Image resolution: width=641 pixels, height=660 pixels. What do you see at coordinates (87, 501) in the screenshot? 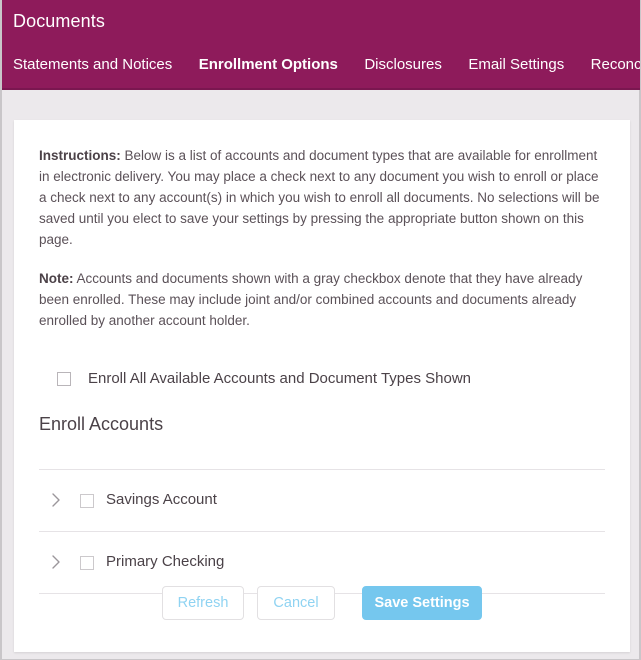
I see `account-checkbox-savings` at bounding box center [87, 501].